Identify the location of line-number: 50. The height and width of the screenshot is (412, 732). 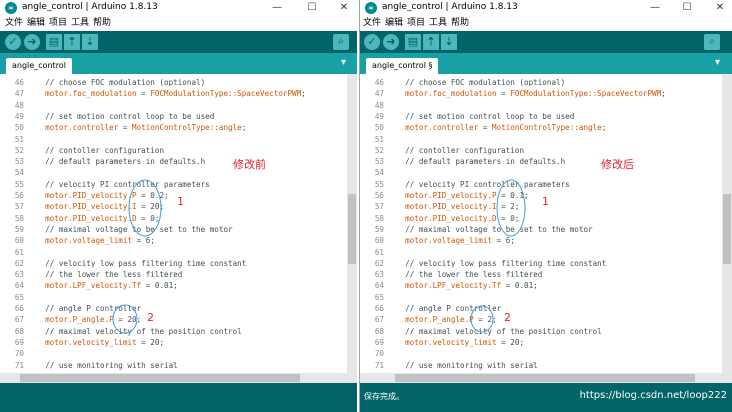
(19, 128).